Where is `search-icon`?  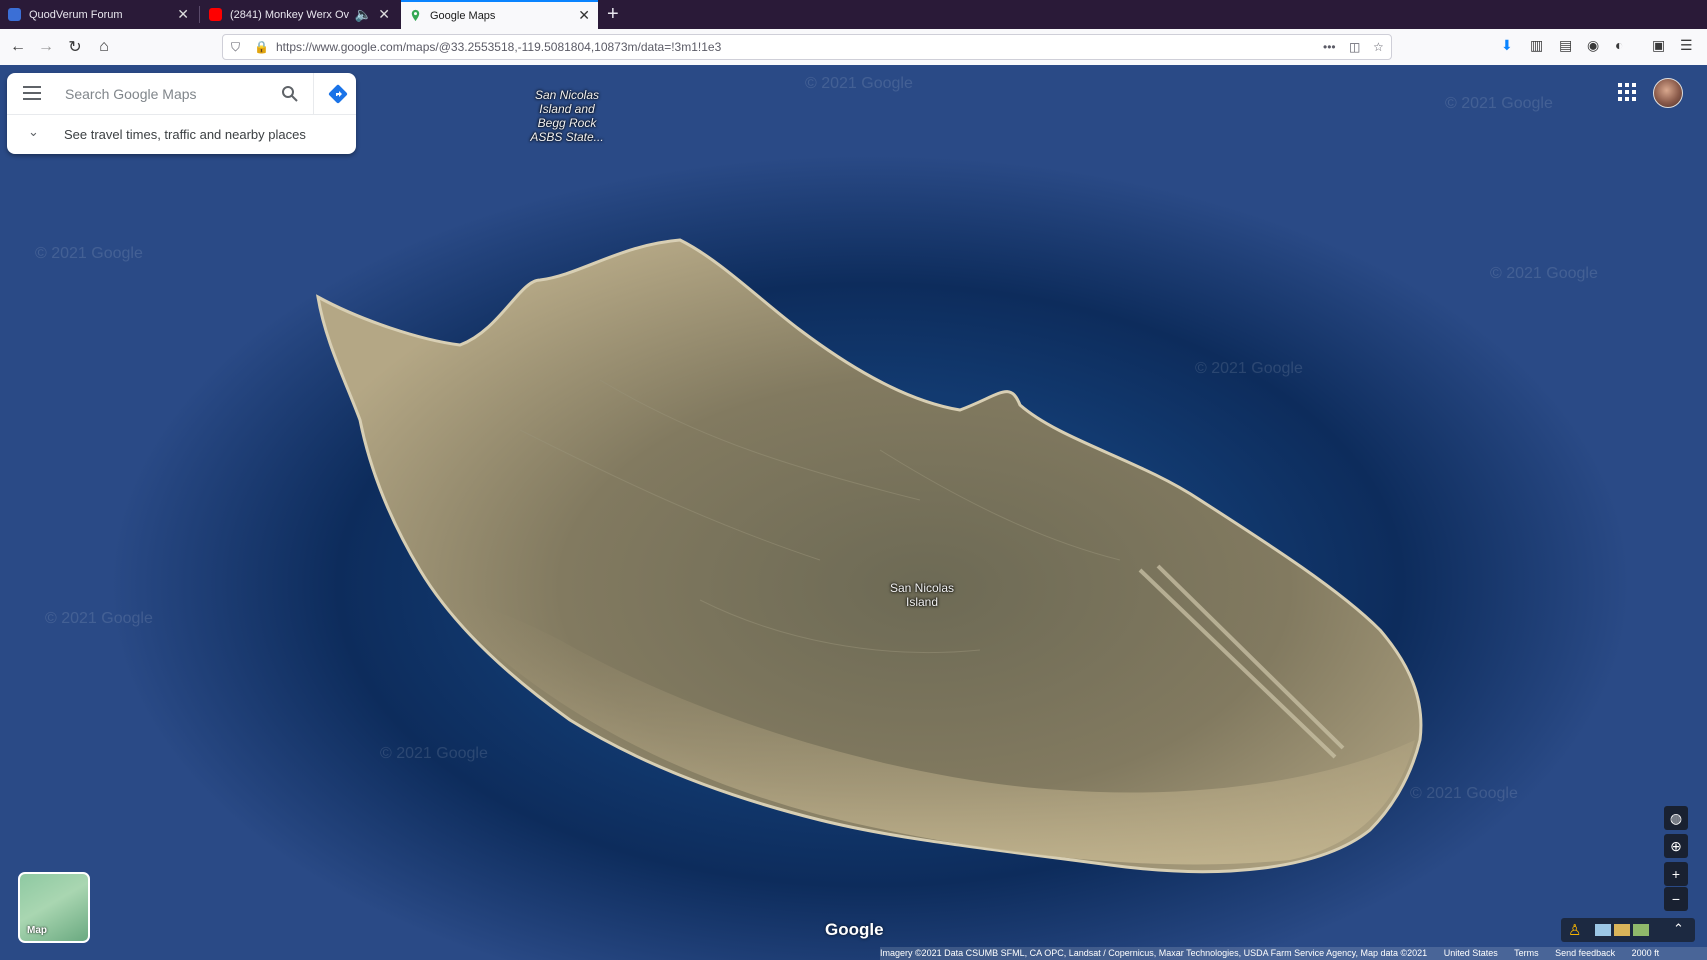
search-icon is located at coordinates (290, 94).